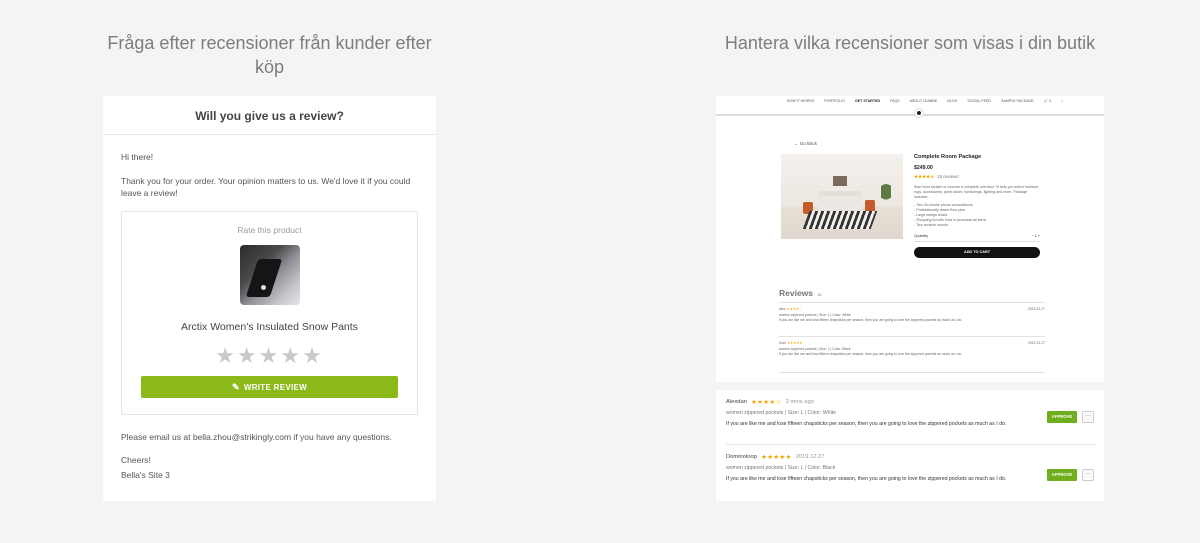  What do you see at coordinates (136, 460) in the screenshot?
I see `email-signoff: Cheers!` at bounding box center [136, 460].